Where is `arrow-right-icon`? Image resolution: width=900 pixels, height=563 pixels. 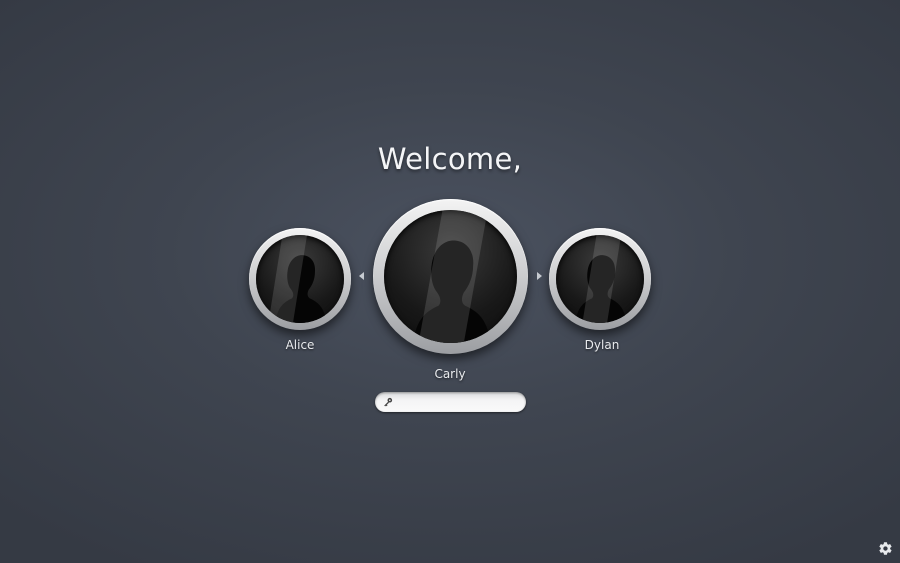 arrow-right-icon is located at coordinates (539, 276).